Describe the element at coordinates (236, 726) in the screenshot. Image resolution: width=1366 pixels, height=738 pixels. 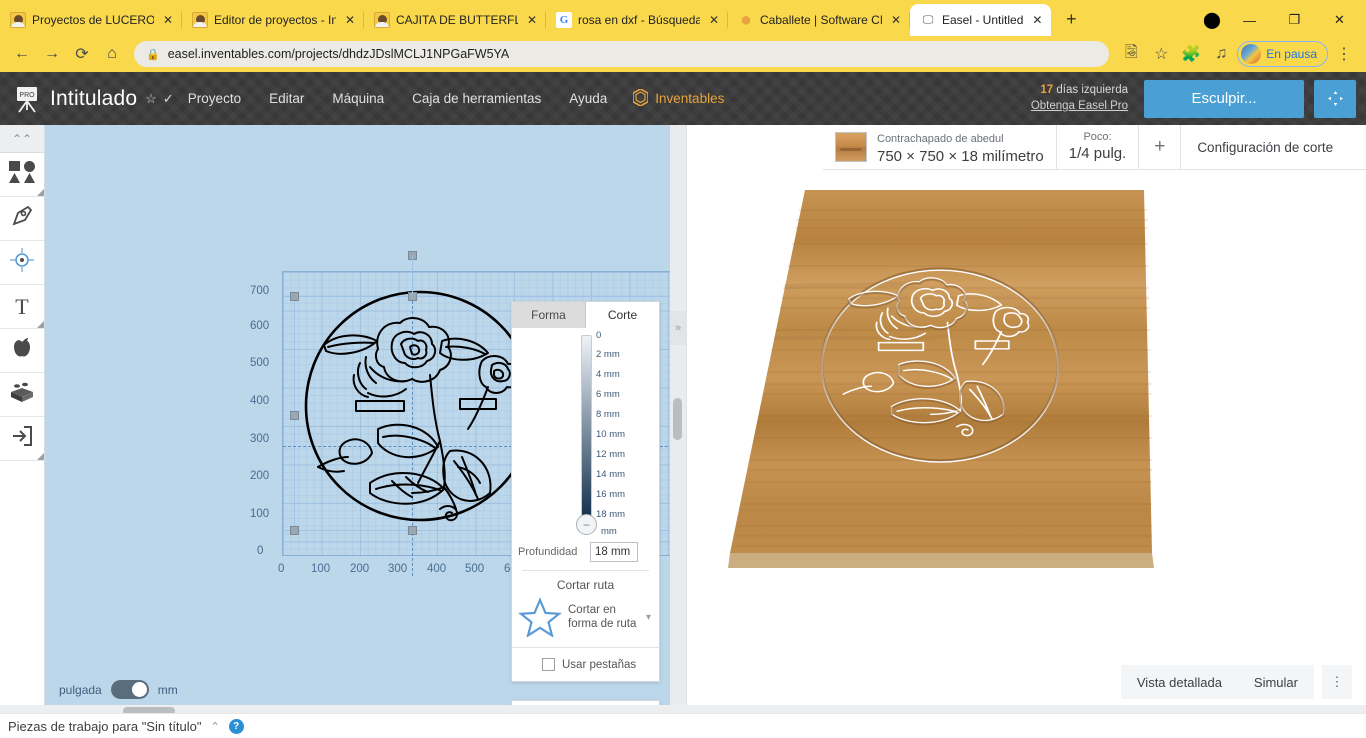
I see `help-question-icon: ?` at that location.